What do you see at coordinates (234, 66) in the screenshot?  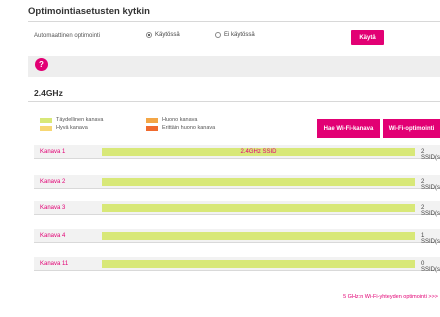 I see `help-bar` at bounding box center [234, 66].